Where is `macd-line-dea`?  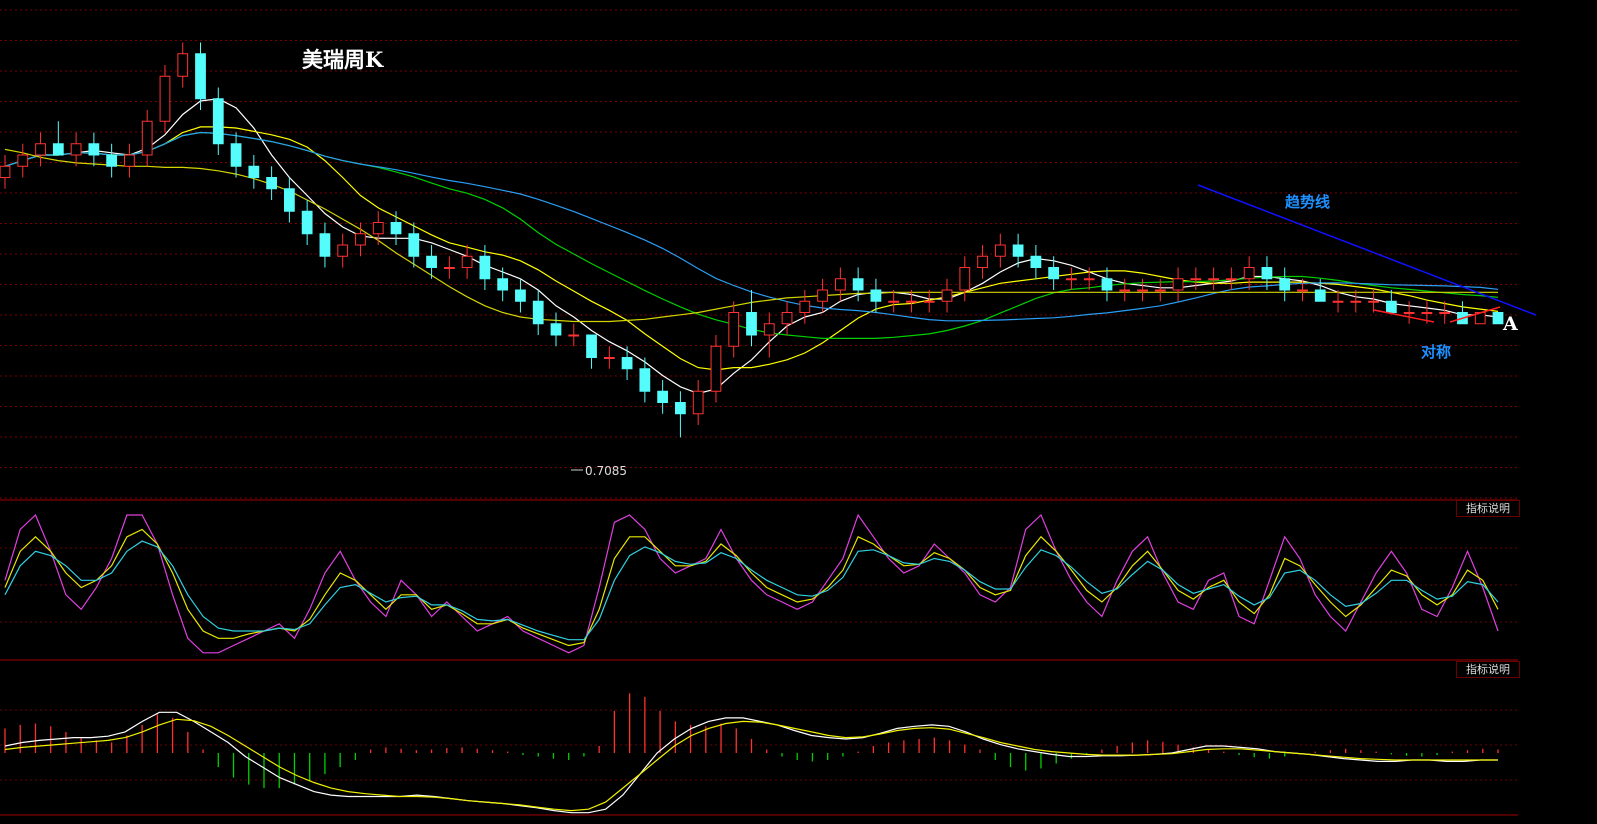
macd-line-dea is located at coordinates (751, 765).